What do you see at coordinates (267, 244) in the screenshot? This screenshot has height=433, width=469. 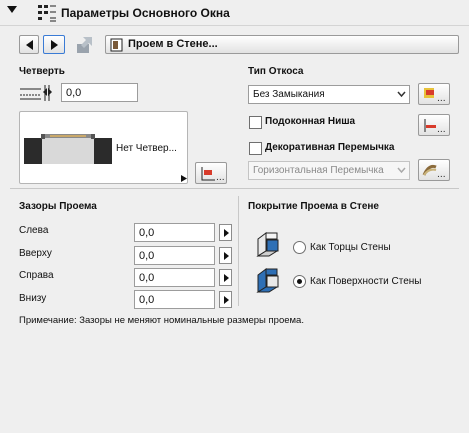 I see `wall-ends-icon` at bounding box center [267, 244].